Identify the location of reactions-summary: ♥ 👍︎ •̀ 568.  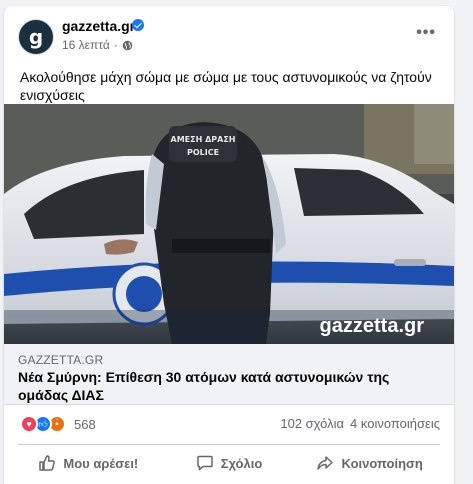
(58, 424).